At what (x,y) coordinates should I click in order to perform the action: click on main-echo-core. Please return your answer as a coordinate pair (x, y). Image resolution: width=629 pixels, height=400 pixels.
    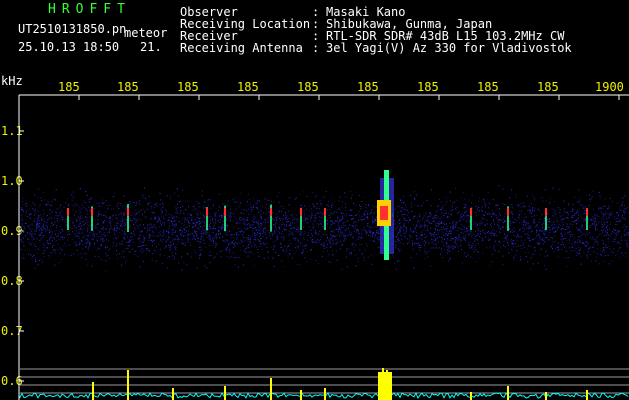
    Looking at the image, I should click on (384, 213).